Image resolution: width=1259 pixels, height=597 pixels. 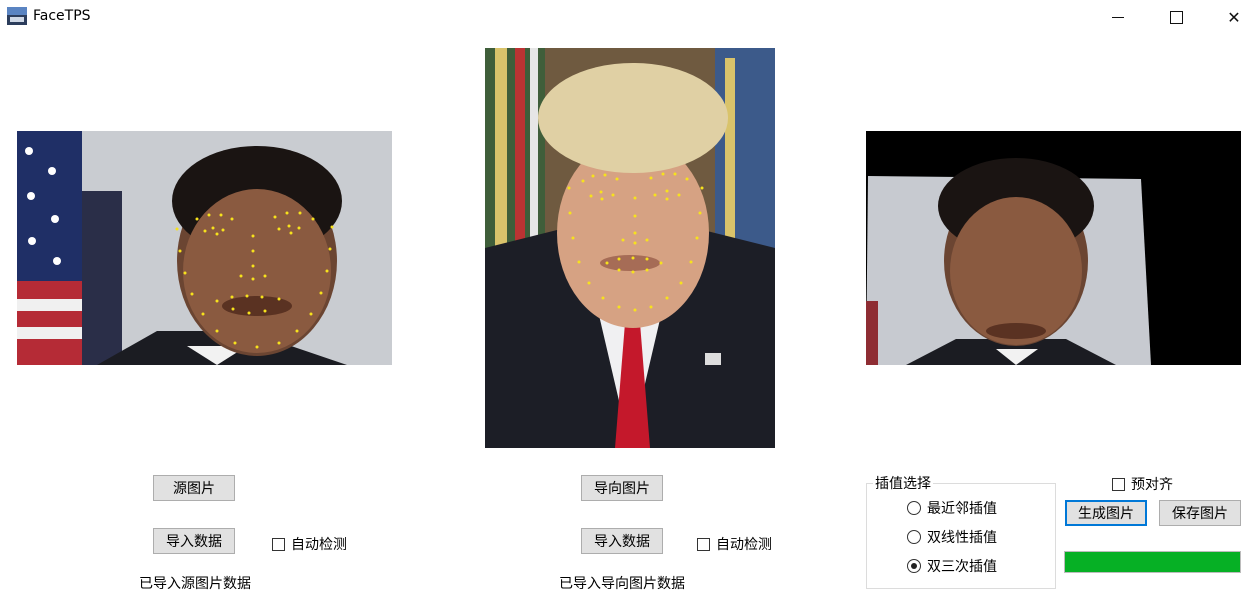 I want to click on source-status-text: 已导入源图片数据, so click(x=195, y=584).